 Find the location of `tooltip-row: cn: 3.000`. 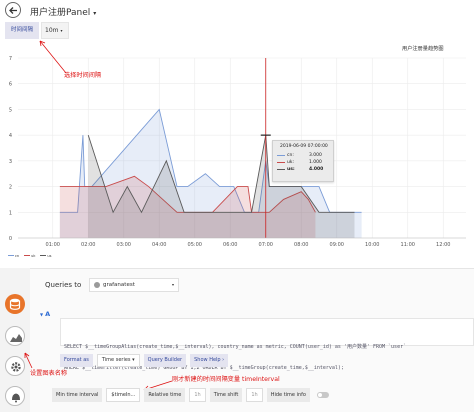

tooltip-row: cn: 3.000 is located at coordinates (303, 155).